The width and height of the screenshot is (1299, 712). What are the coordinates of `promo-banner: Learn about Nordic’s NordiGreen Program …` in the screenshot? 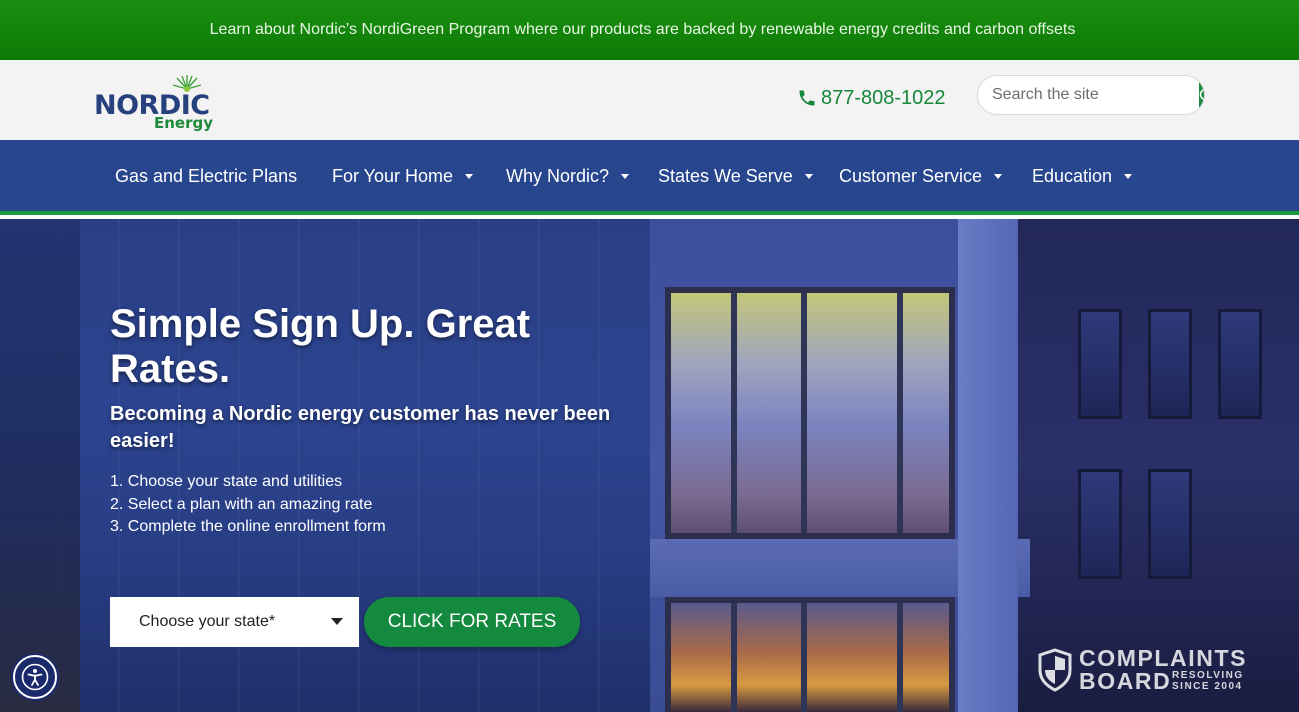 It's located at (649, 30).